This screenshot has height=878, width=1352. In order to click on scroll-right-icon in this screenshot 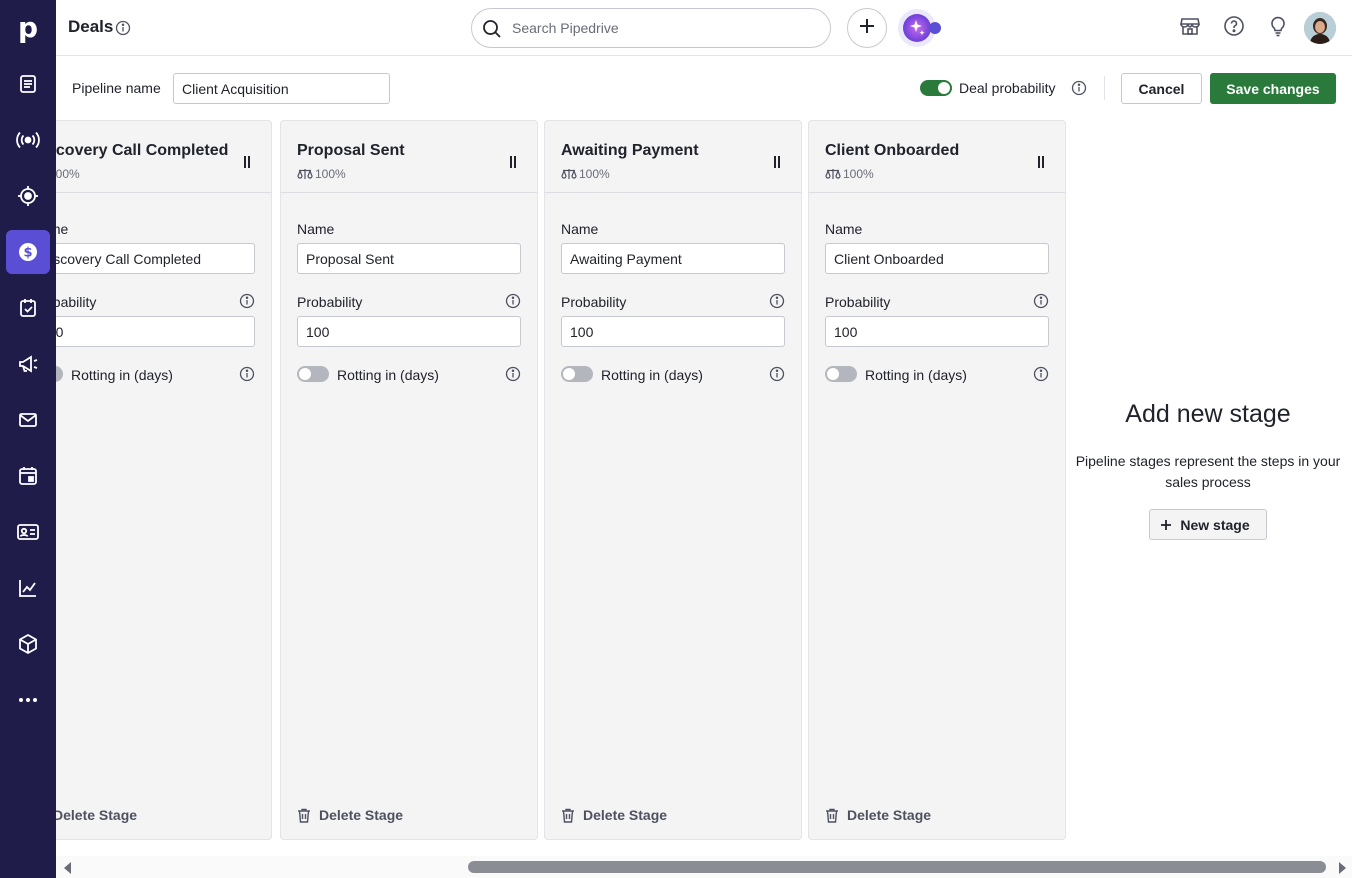, I will do `click(1342, 869)`.